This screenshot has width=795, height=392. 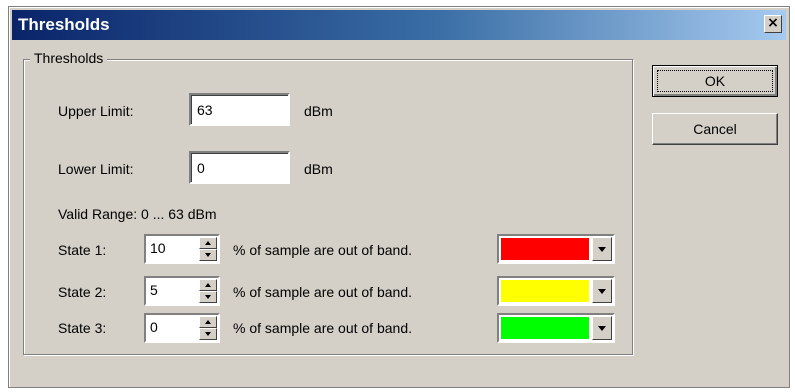 What do you see at coordinates (545, 291) in the screenshot?
I see `state-2-color-swatch` at bounding box center [545, 291].